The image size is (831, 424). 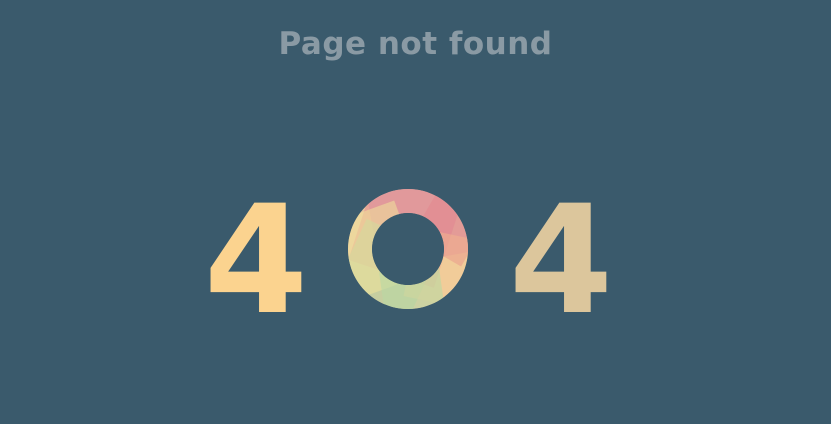 I want to click on digit-four-right: 4, so click(x=561, y=261).